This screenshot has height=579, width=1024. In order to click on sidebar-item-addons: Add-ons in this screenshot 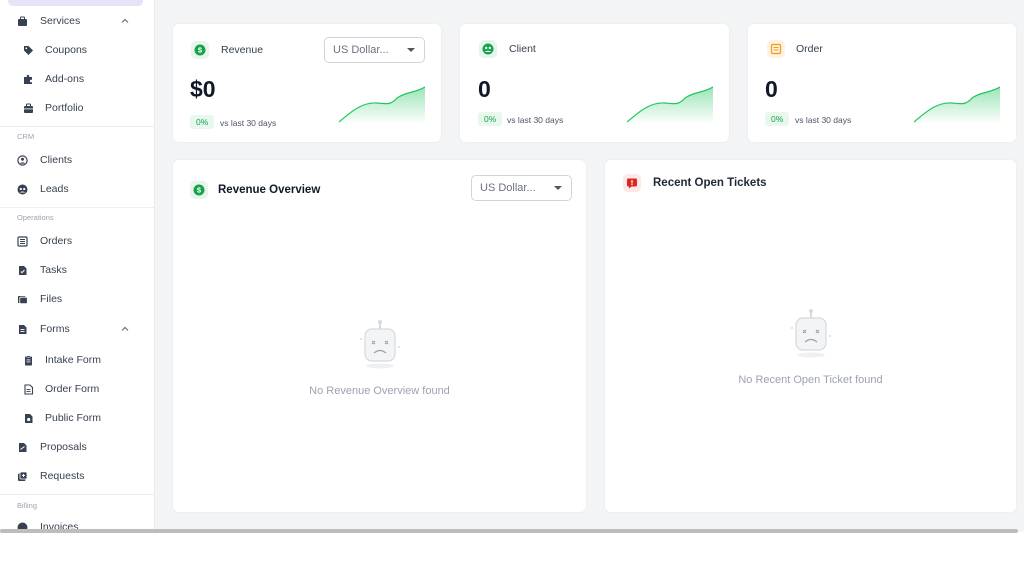, I will do `click(77, 79)`.